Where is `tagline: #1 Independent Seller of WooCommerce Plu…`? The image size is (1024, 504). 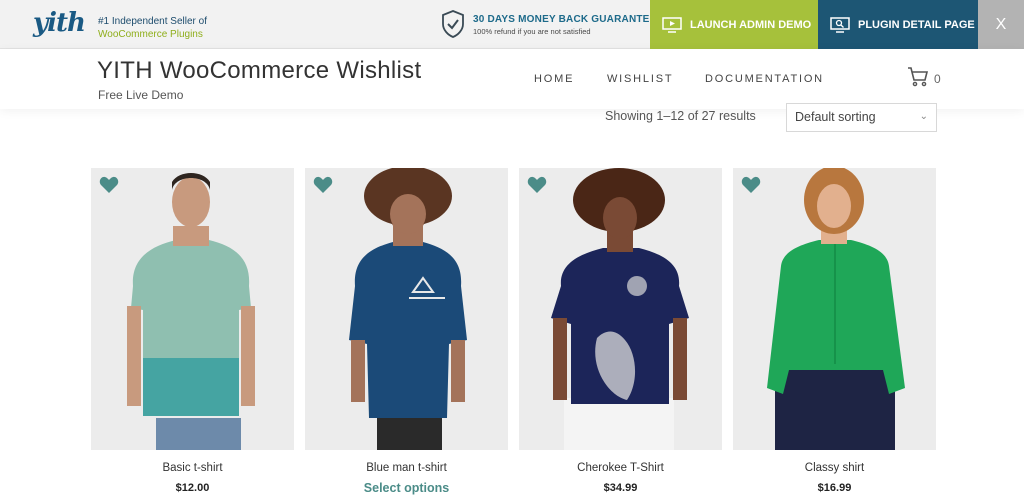
tagline: #1 Independent Seller of WooCommerce Plu… is located at coordinates (152, 28).